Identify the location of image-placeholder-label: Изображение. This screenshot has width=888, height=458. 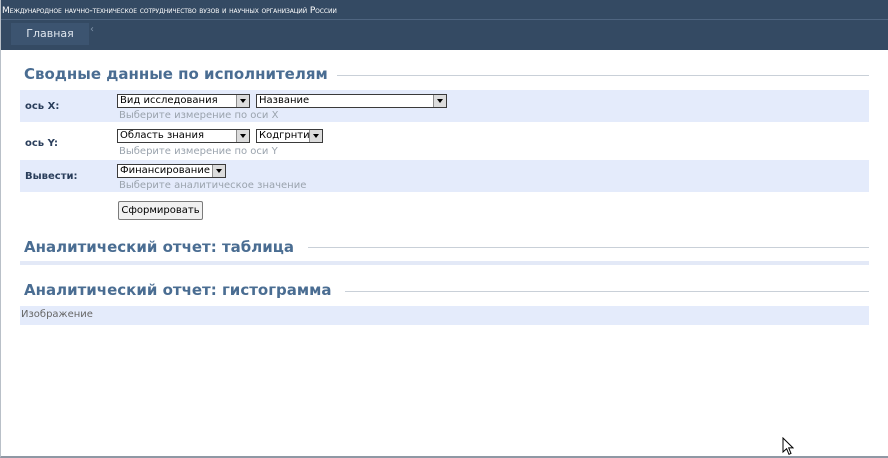
(57, 314).